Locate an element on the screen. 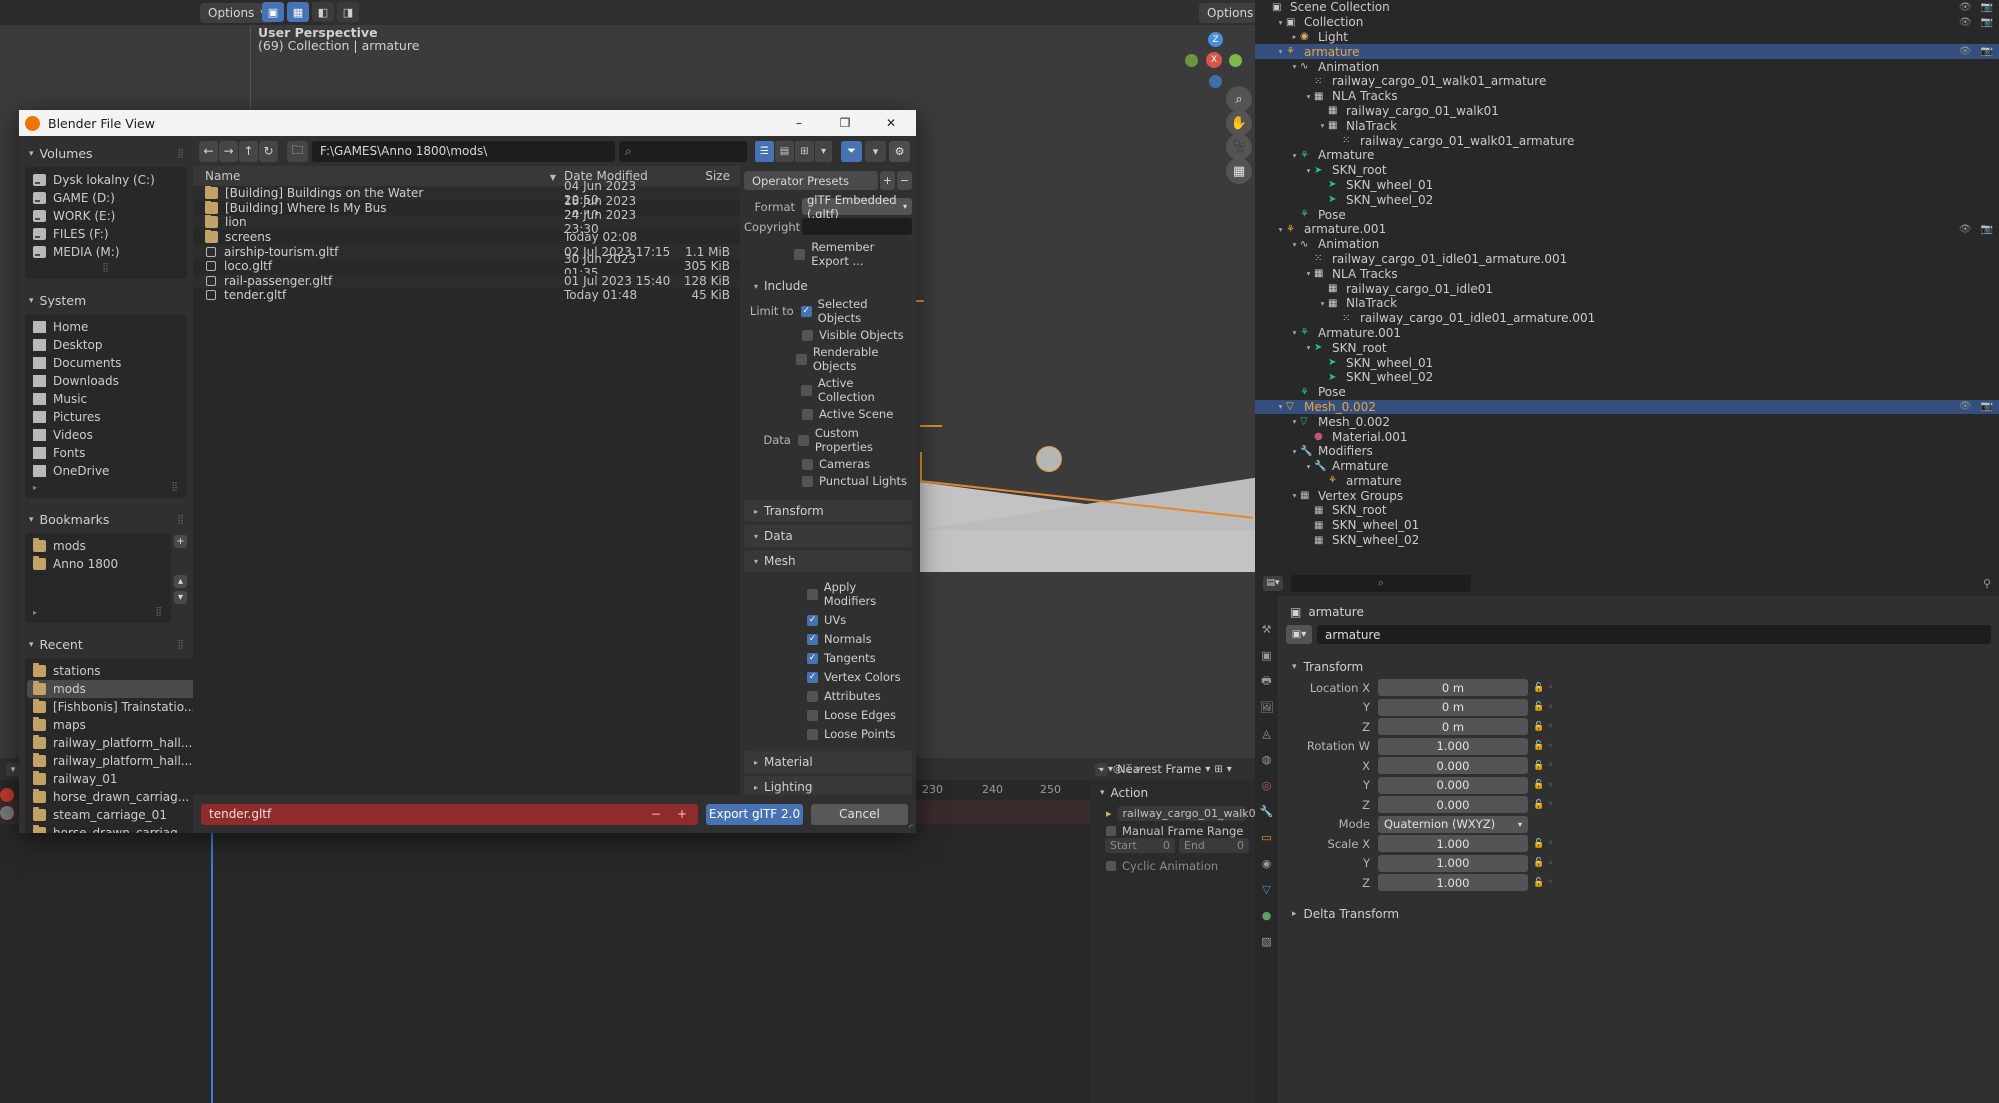 This screenshot has height=1103, width=1999. minimize-button: – is located at coordinates (799, 123).